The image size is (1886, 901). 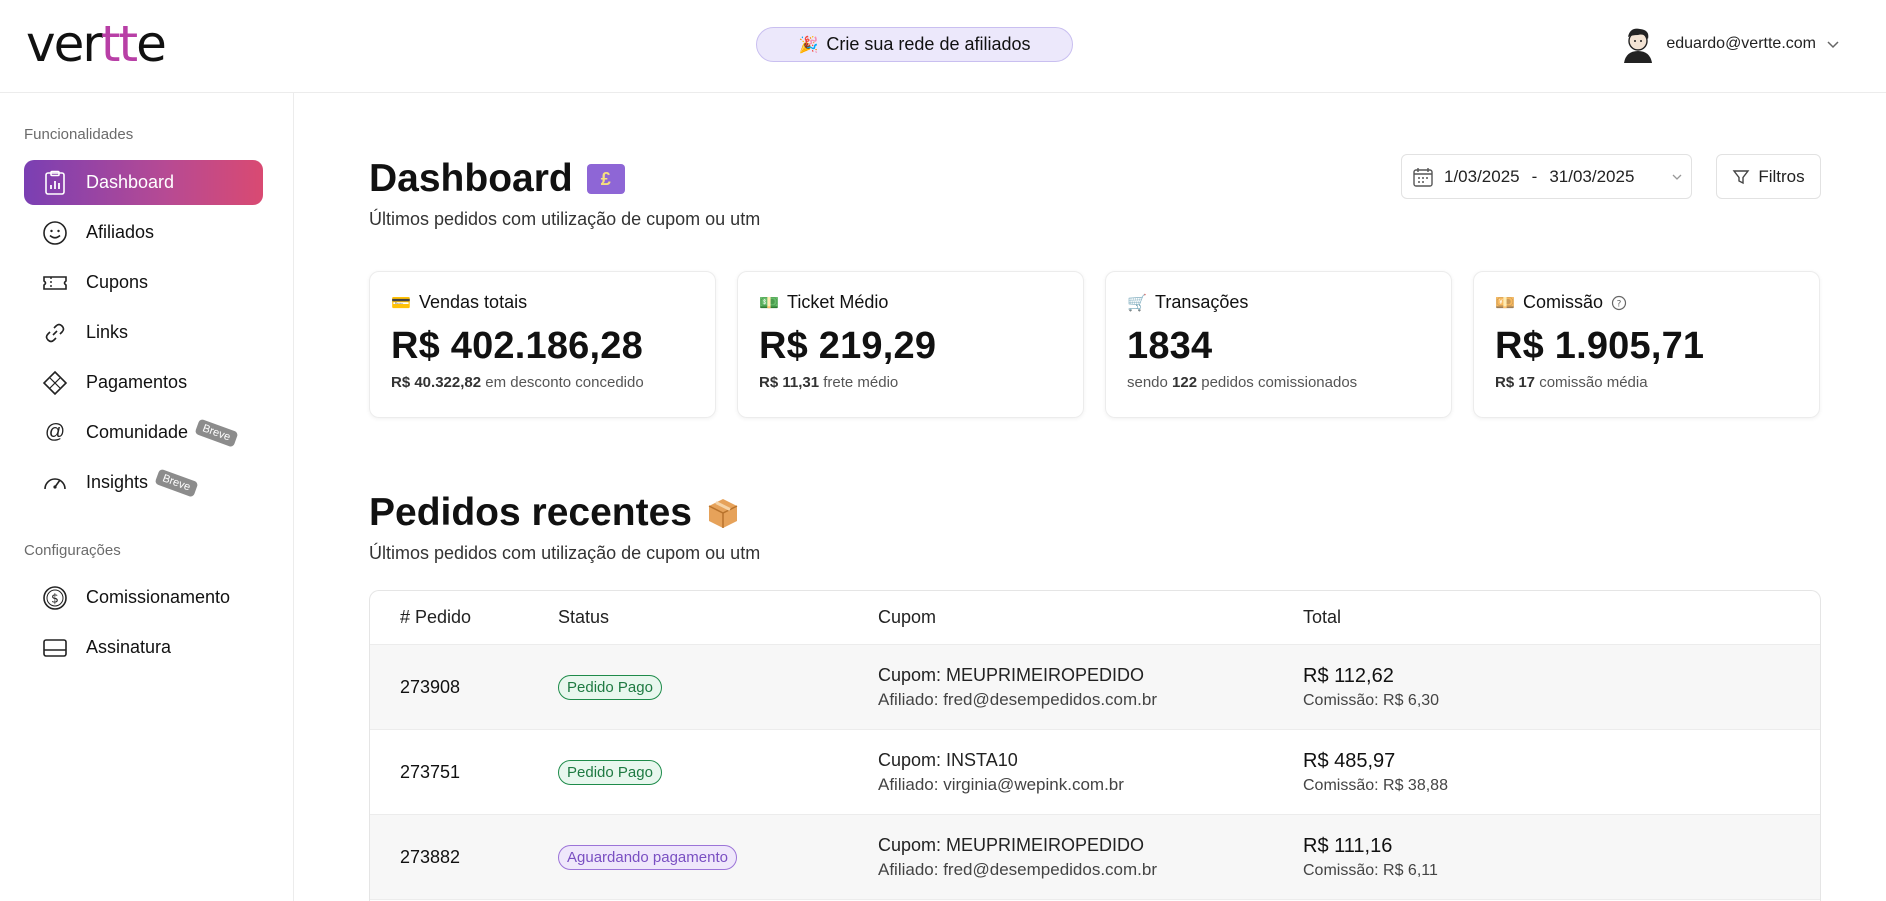 I want to click on sidebar-item-label: Assinatura, so click(x=129, y=647).